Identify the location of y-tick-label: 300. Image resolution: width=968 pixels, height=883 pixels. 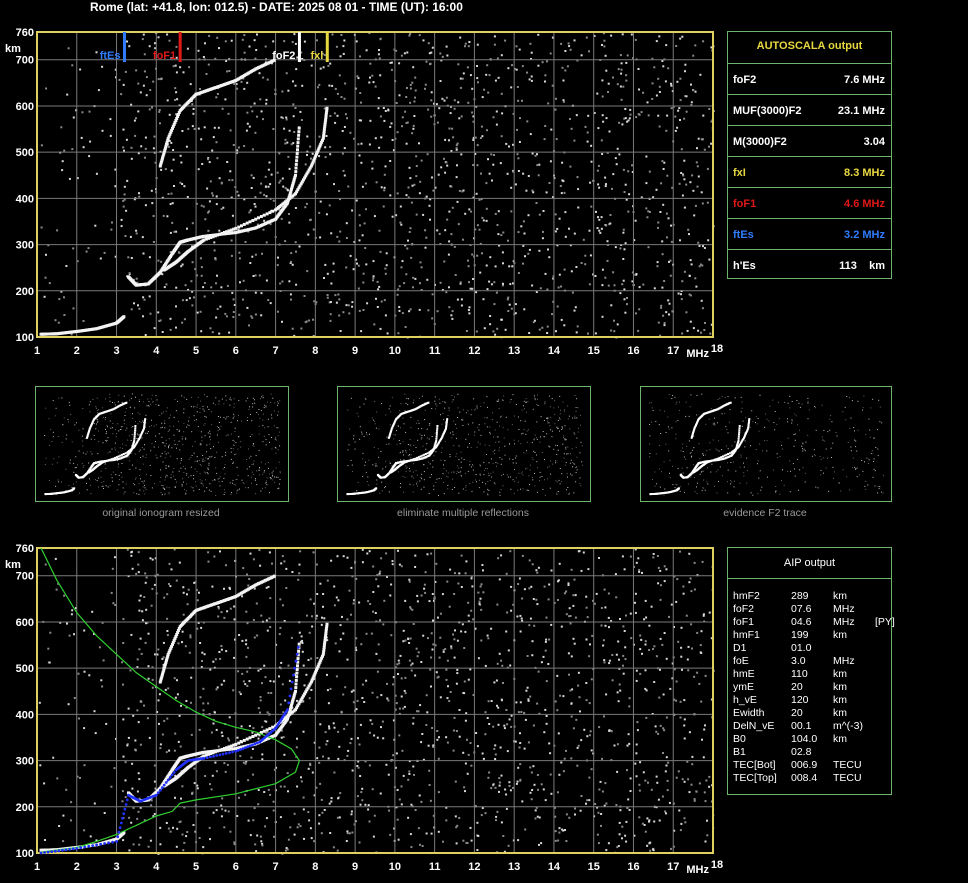
(25, 246).